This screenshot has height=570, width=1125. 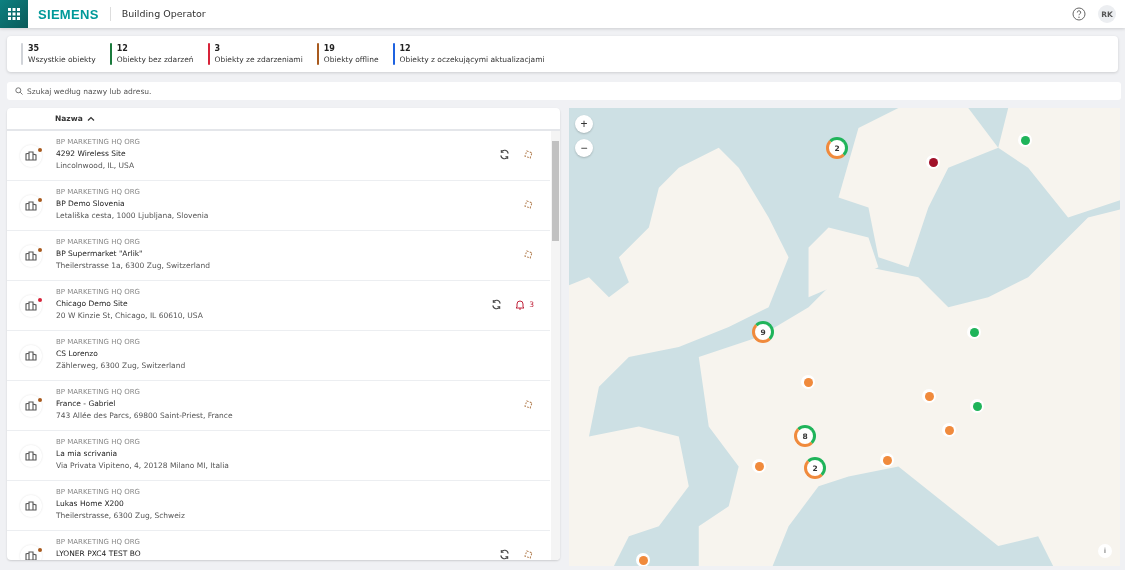 What do you see at coordinates (258, 48) in the screenshot?
I see `stat-count: 3` at bounding box center [258, 48].